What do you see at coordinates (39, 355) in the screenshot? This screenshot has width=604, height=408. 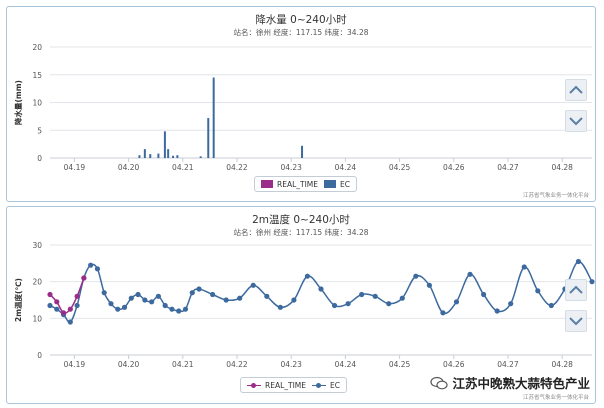 I see `y-tick-label: 0` at bounding box center [39, 355].